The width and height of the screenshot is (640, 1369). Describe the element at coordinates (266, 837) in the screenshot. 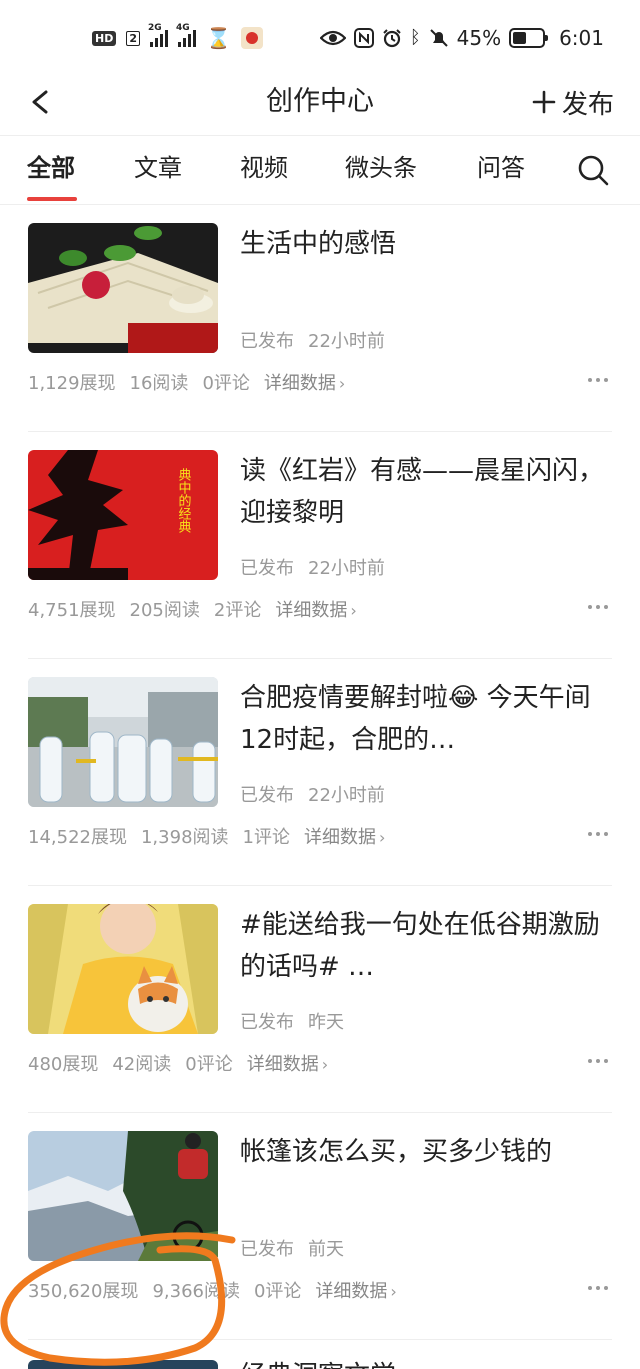

I see `comment-count: 1评论` at that location.